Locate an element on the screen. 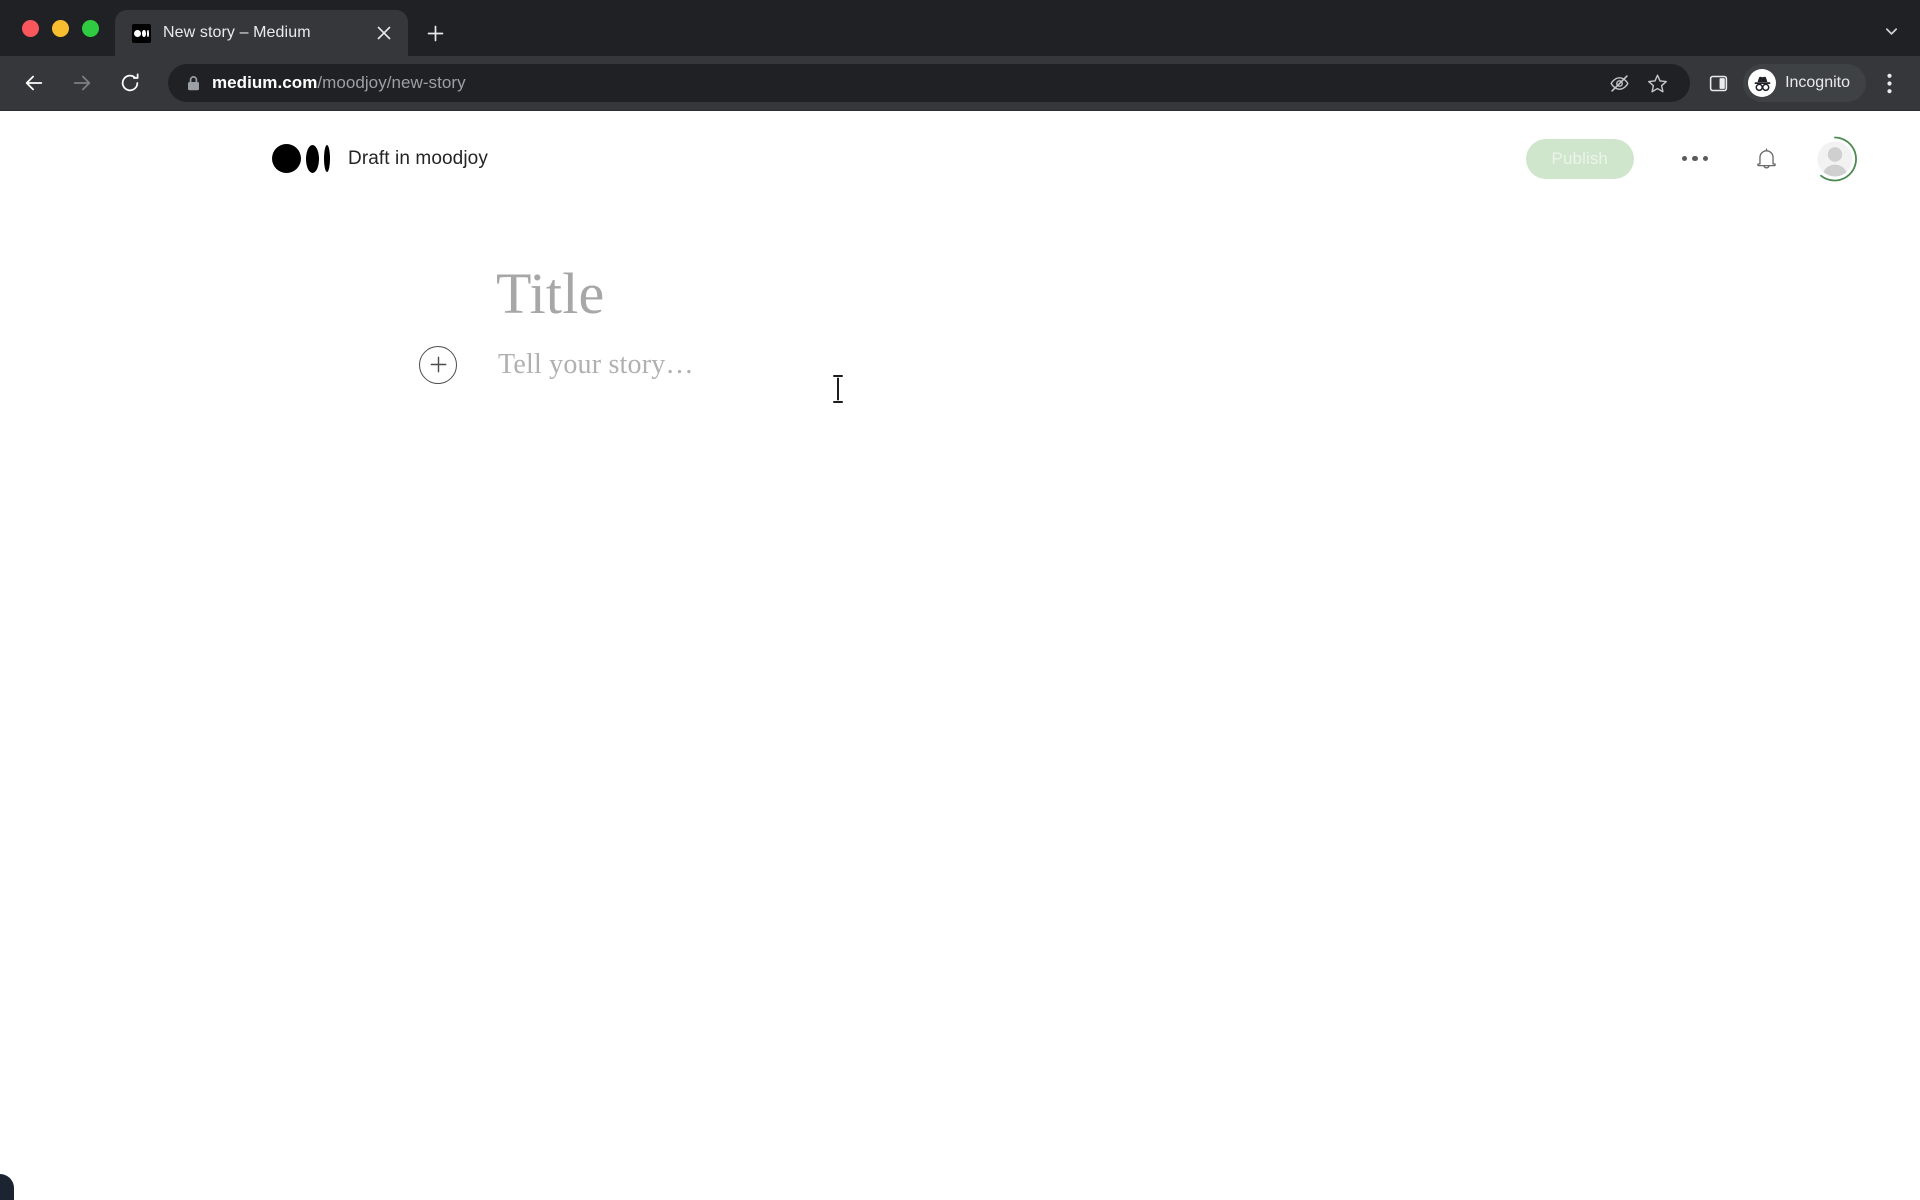 The image size is (1920, 1200). profile-label: Incognito is located at coordinates (1817, 82).